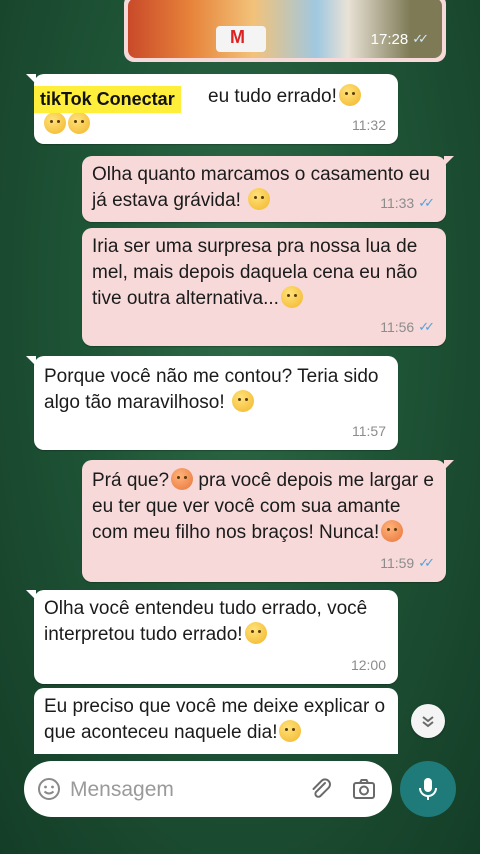 This screenshot has height=854, width=480. I want to click on mic-button, so click(428, 789).